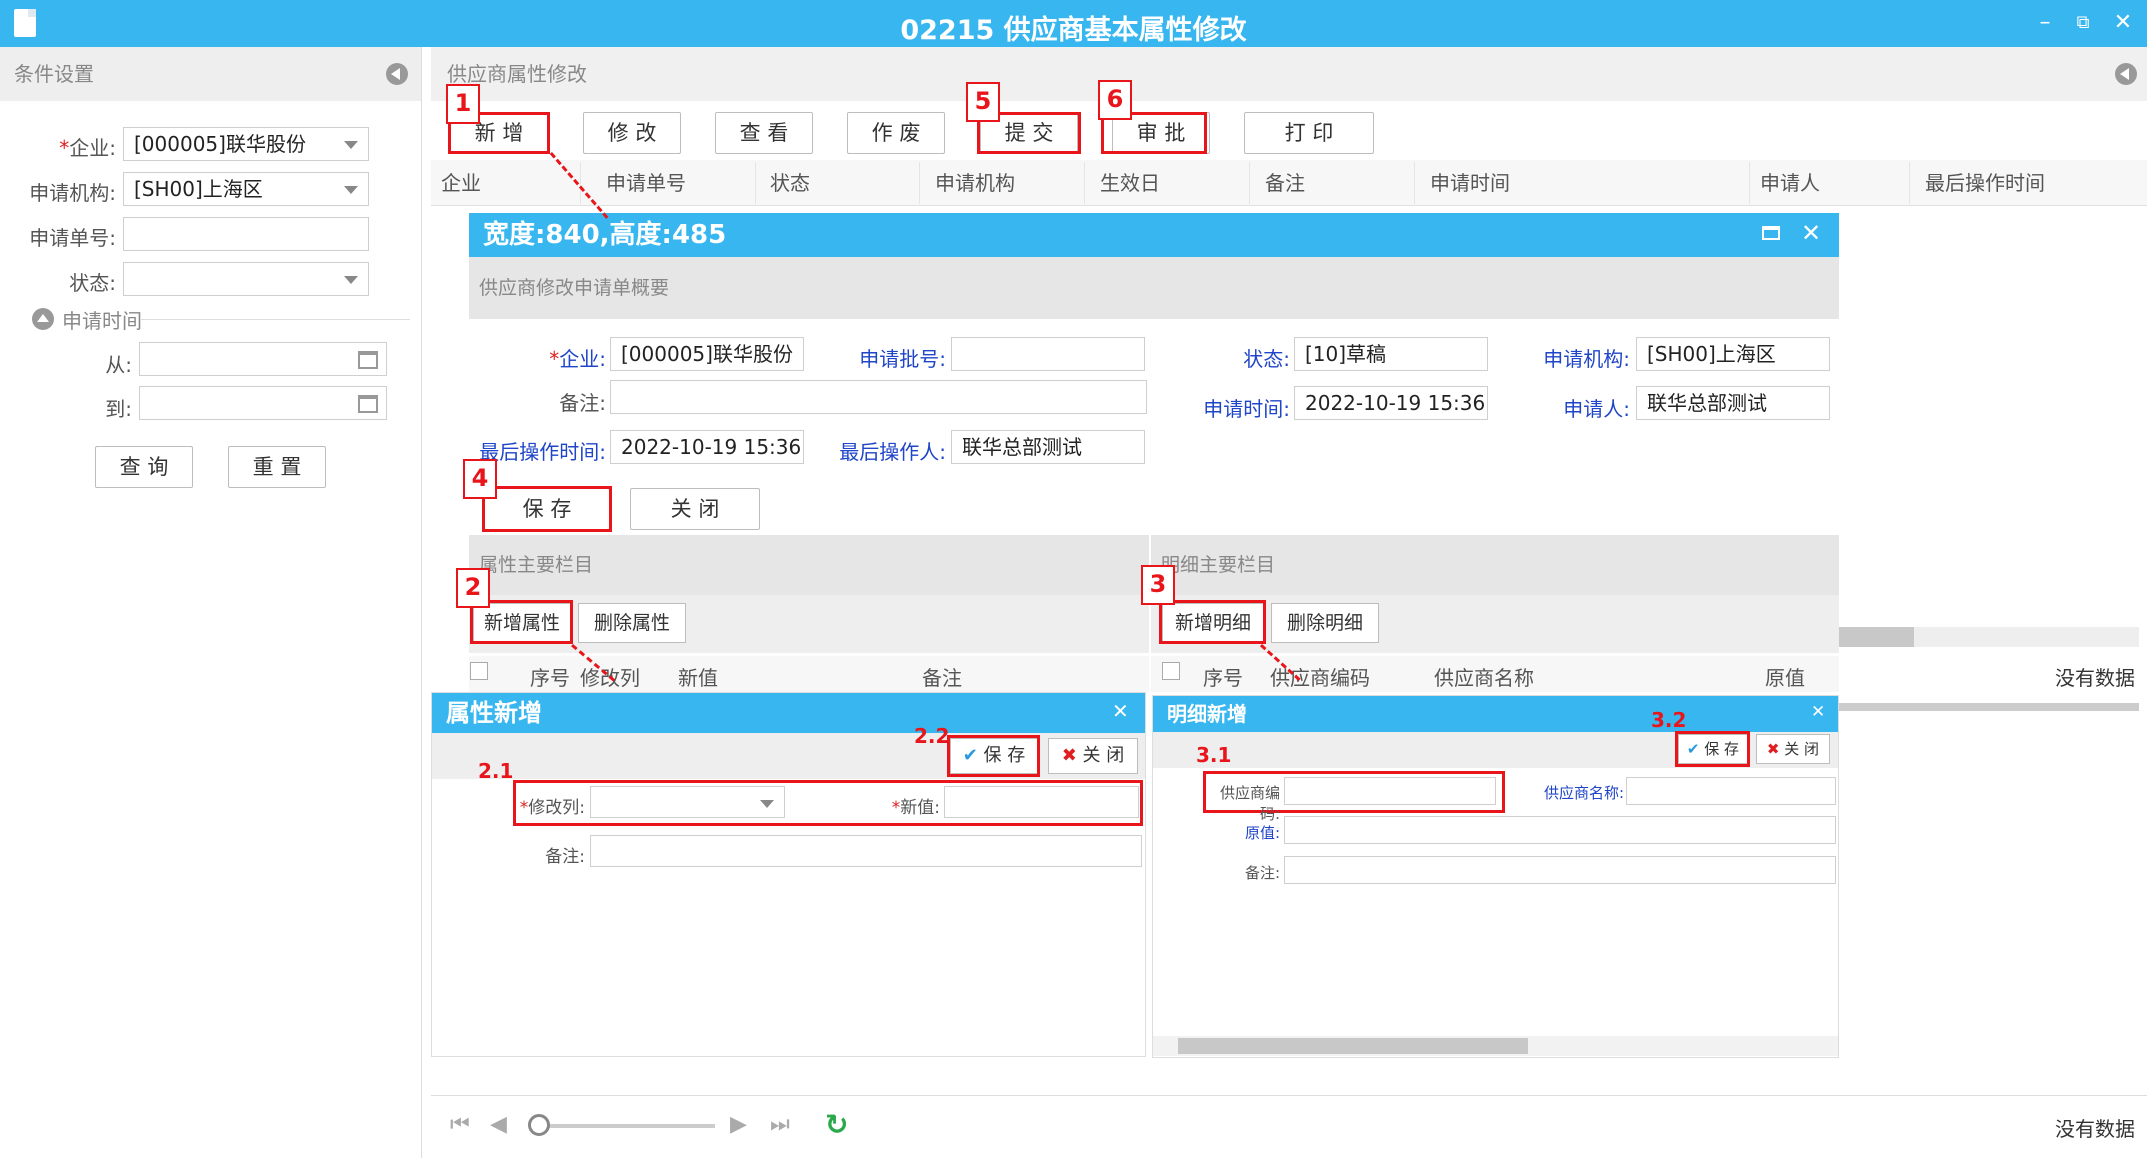 This screenshot has height=1158, width=2147. What do you see at coordinates (1214, 755) in the screenshot?
I see `marker-3-1: 3.1` at bounding box center [1214, 755].